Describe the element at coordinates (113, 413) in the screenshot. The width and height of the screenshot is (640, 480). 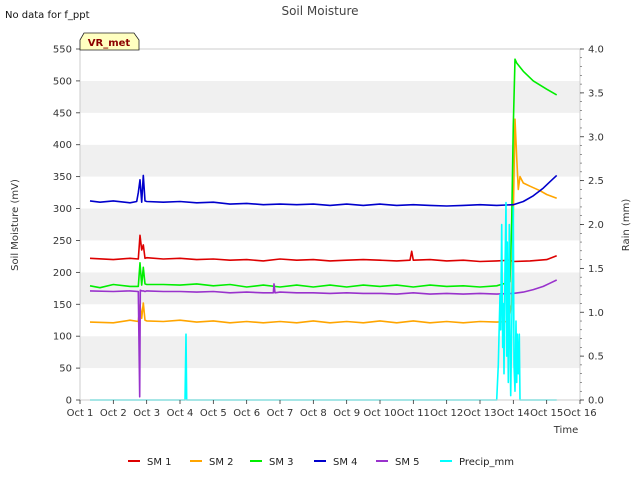
I see `x-tick-label: Oct 2` at that location.